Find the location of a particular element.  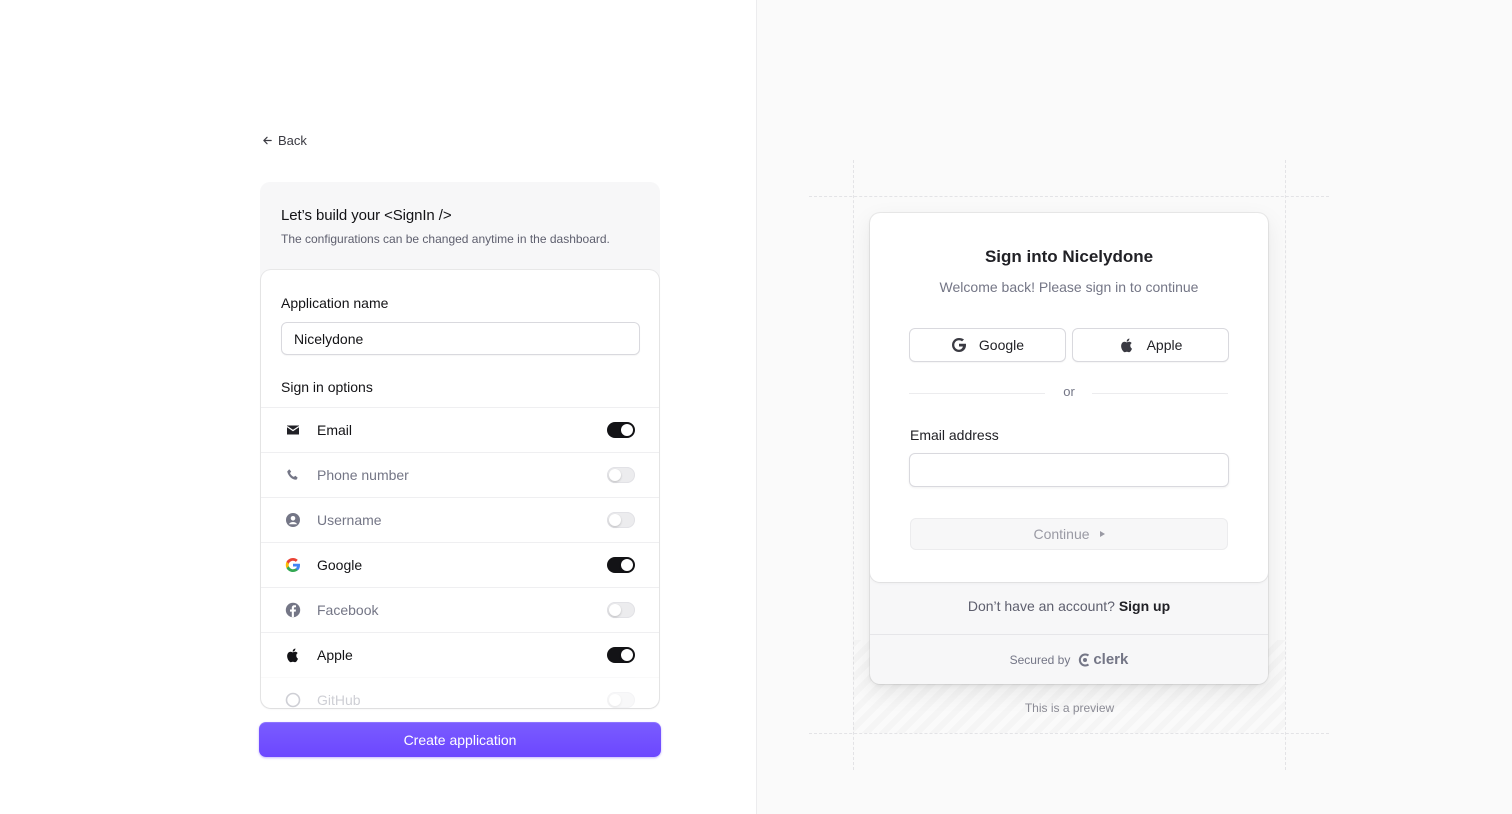

google-sign-in-button: Google is located at coordinates (987, 345).